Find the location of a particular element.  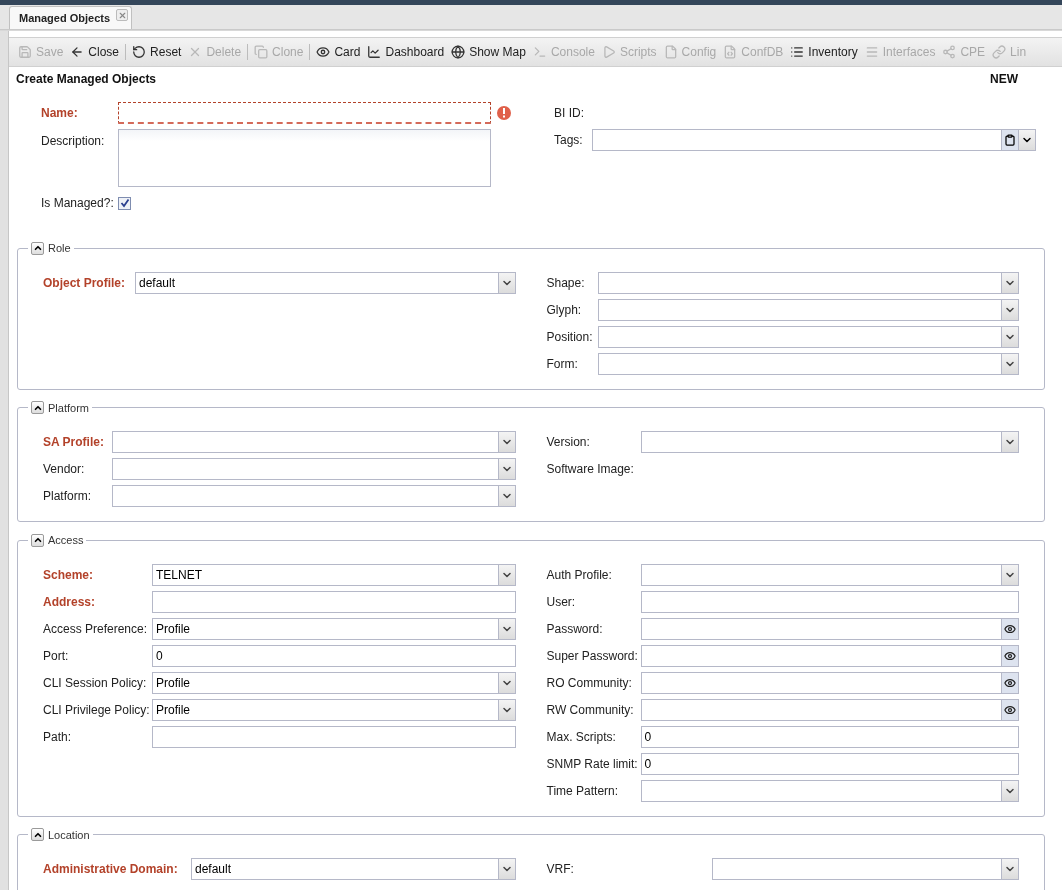

field-label: Software Image: is located at coordinates (590, 469).